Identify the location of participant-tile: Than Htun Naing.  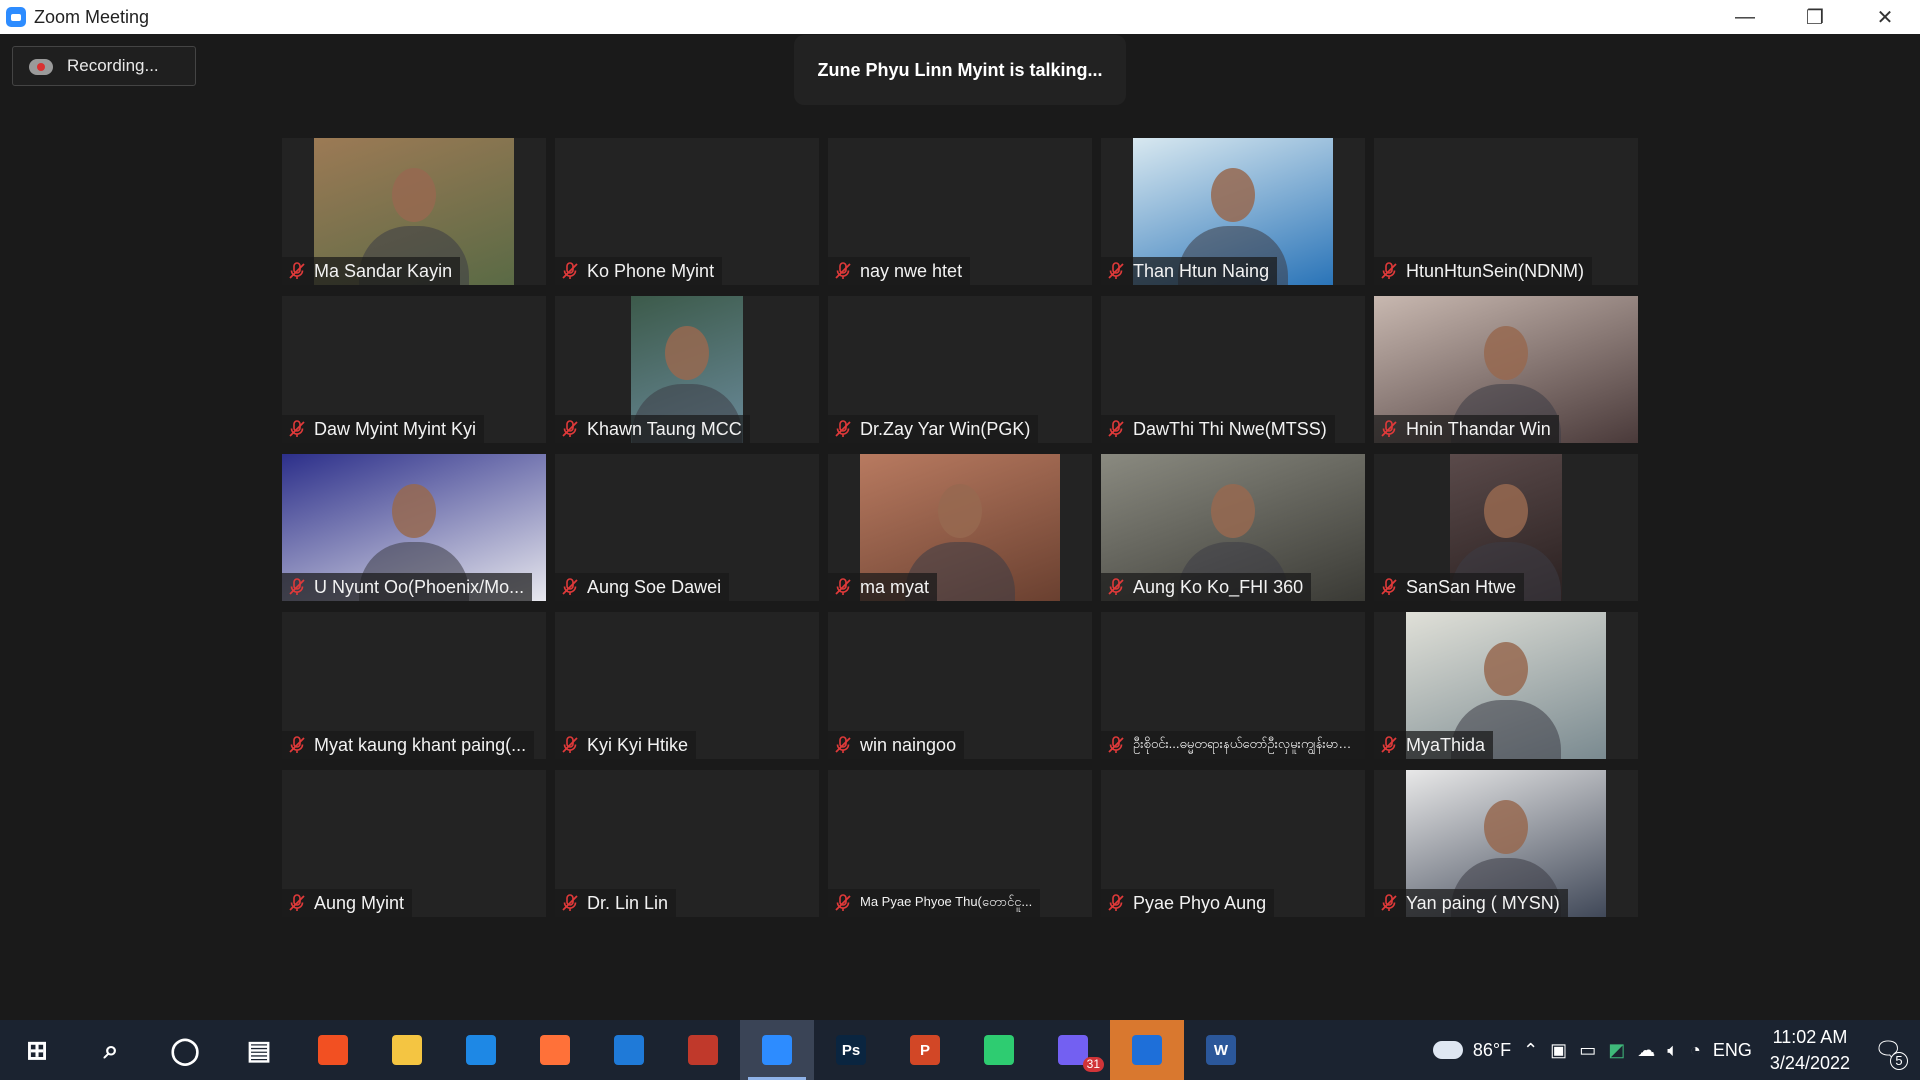
(1233, 211).